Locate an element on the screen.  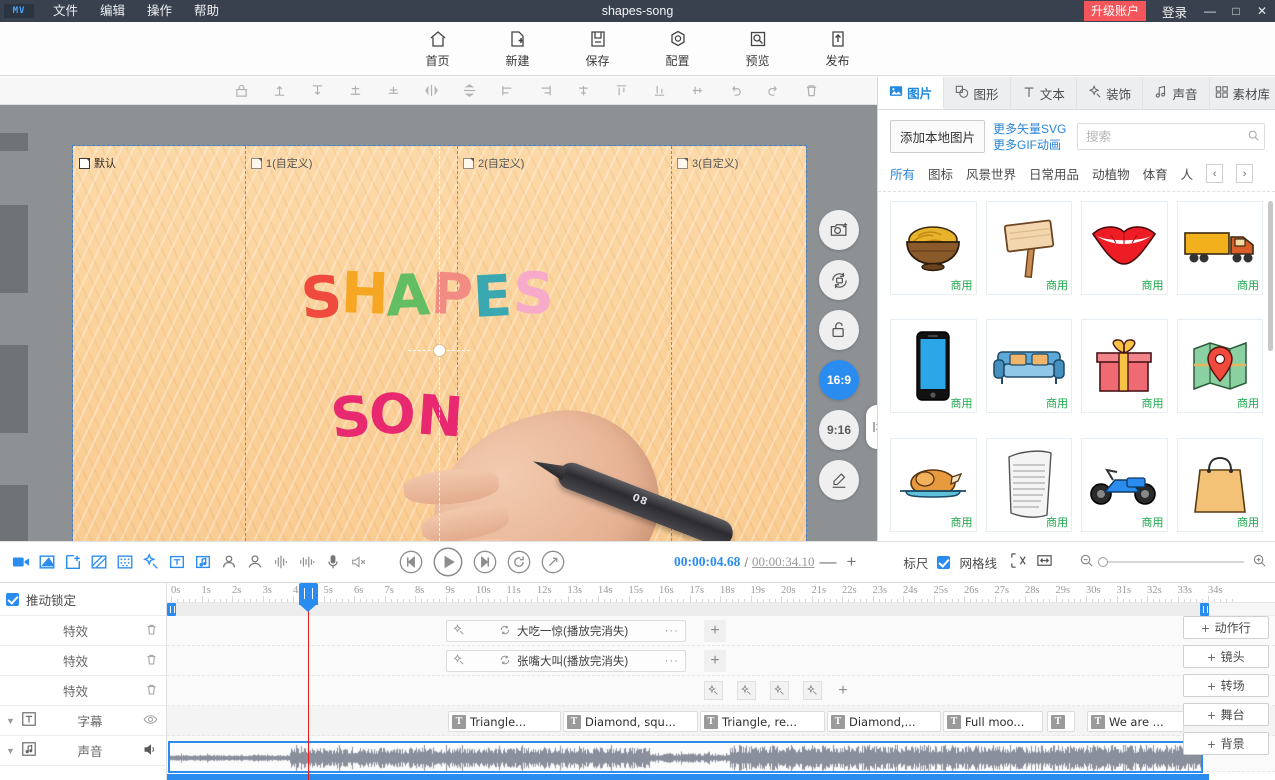
ruler-label: 标尺 is located at coordinates (915, 562).